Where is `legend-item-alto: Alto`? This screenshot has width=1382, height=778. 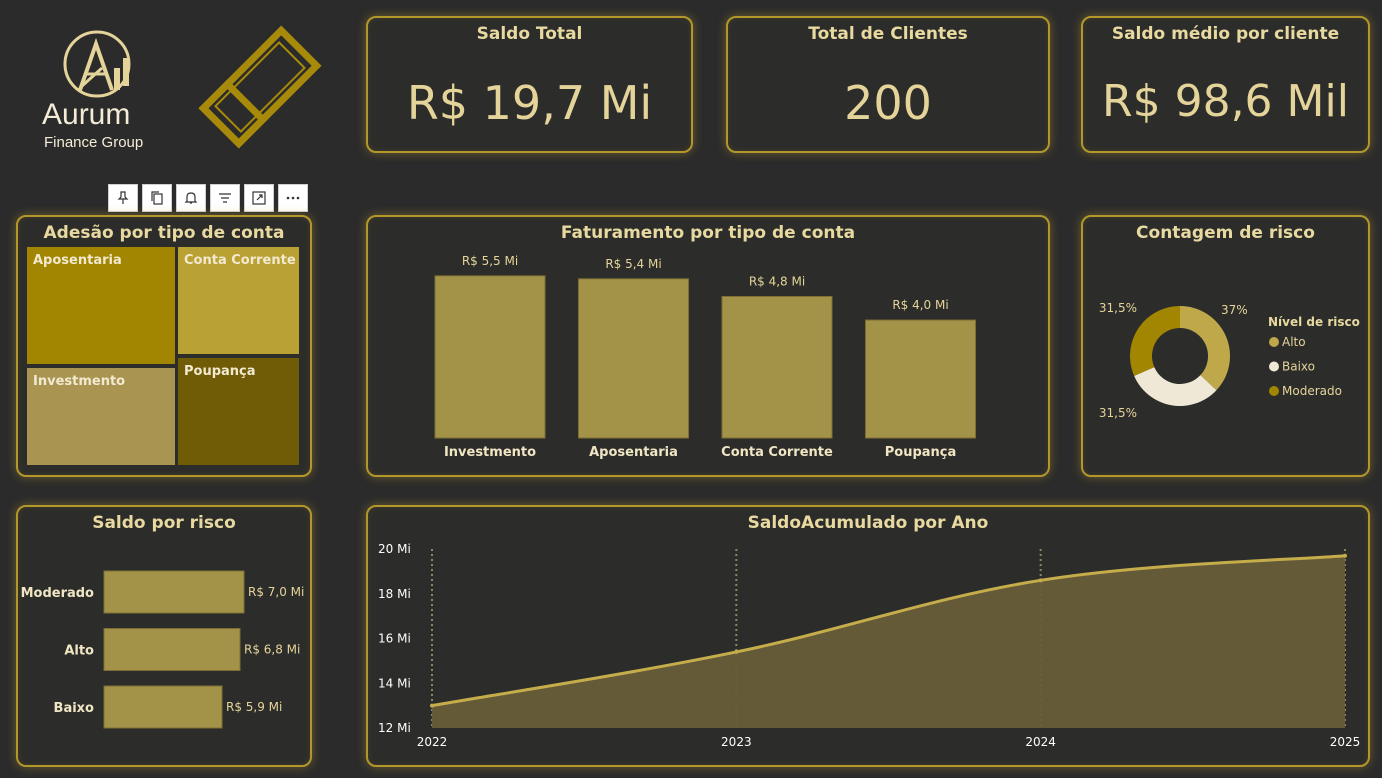 legend-item-alto: Alto is located at coordinates (1294, 342).